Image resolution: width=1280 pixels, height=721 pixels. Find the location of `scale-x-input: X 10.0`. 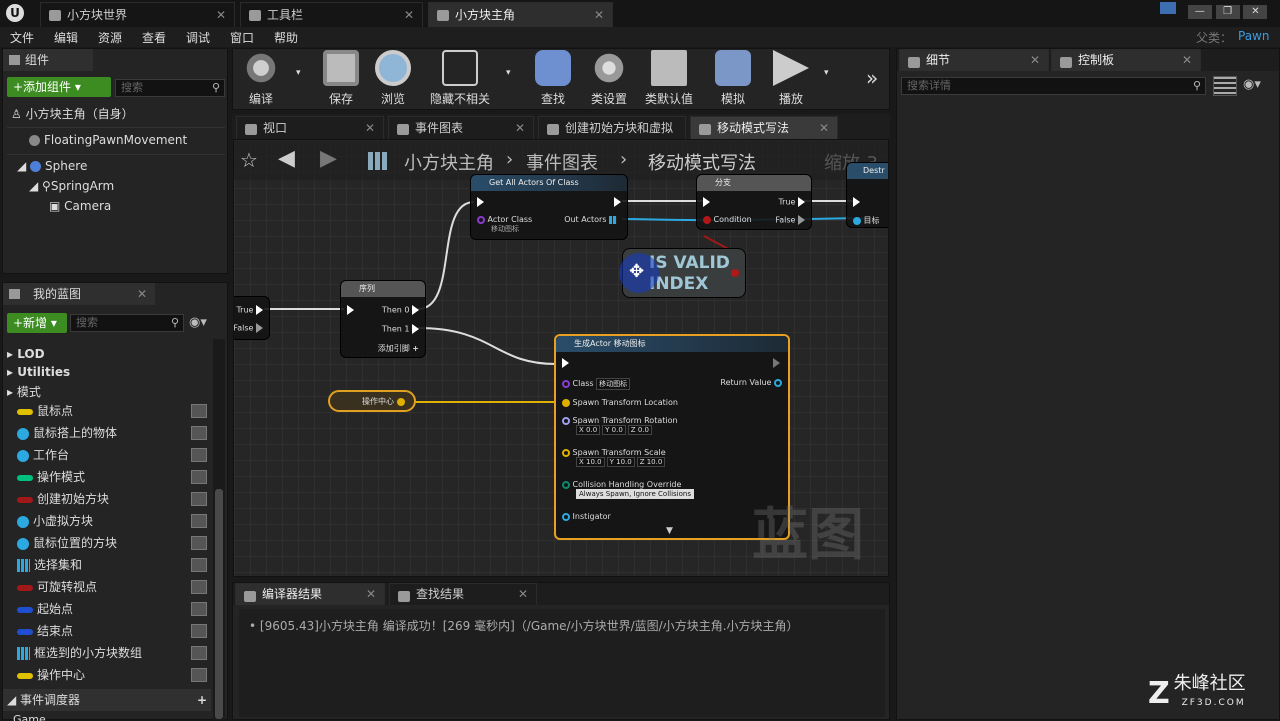

scale-x-input: X 10.0 is located at coordinates (590, 462).